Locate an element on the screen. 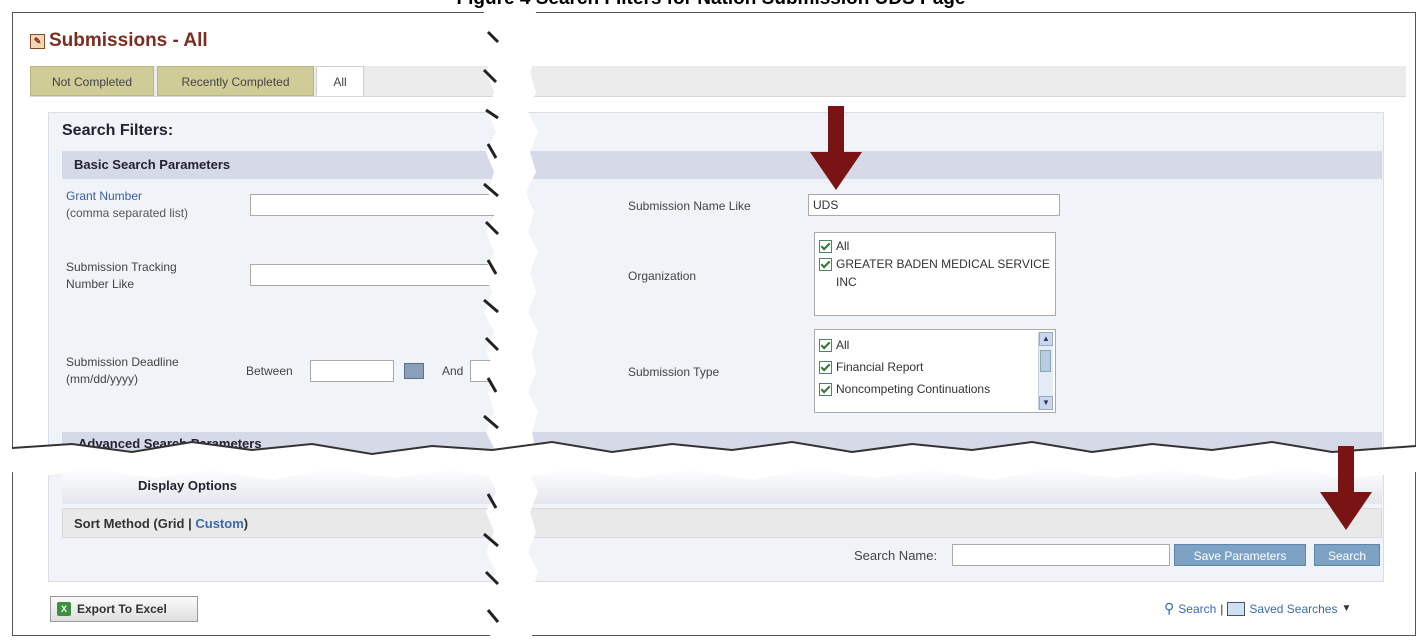  footer-search-link: Search is located at coordinates (1197, 609).